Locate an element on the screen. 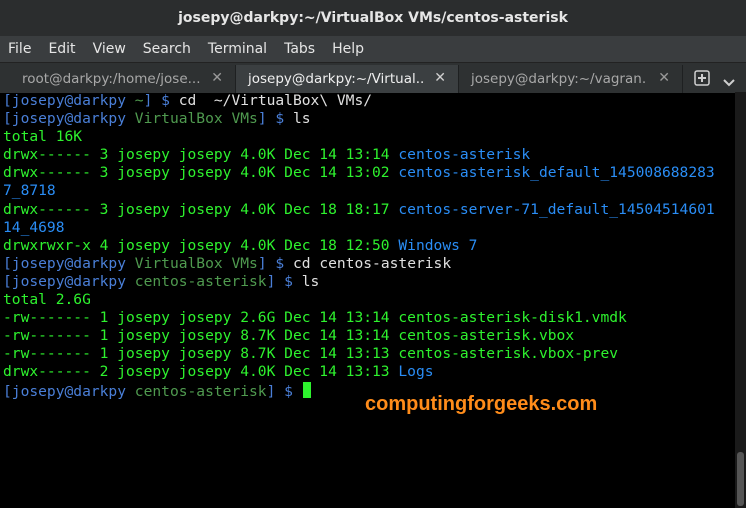 The height and width of the screenshot is (508, 746). file-name: centos-asterisk.vbox is located at coordinates (486, 336).